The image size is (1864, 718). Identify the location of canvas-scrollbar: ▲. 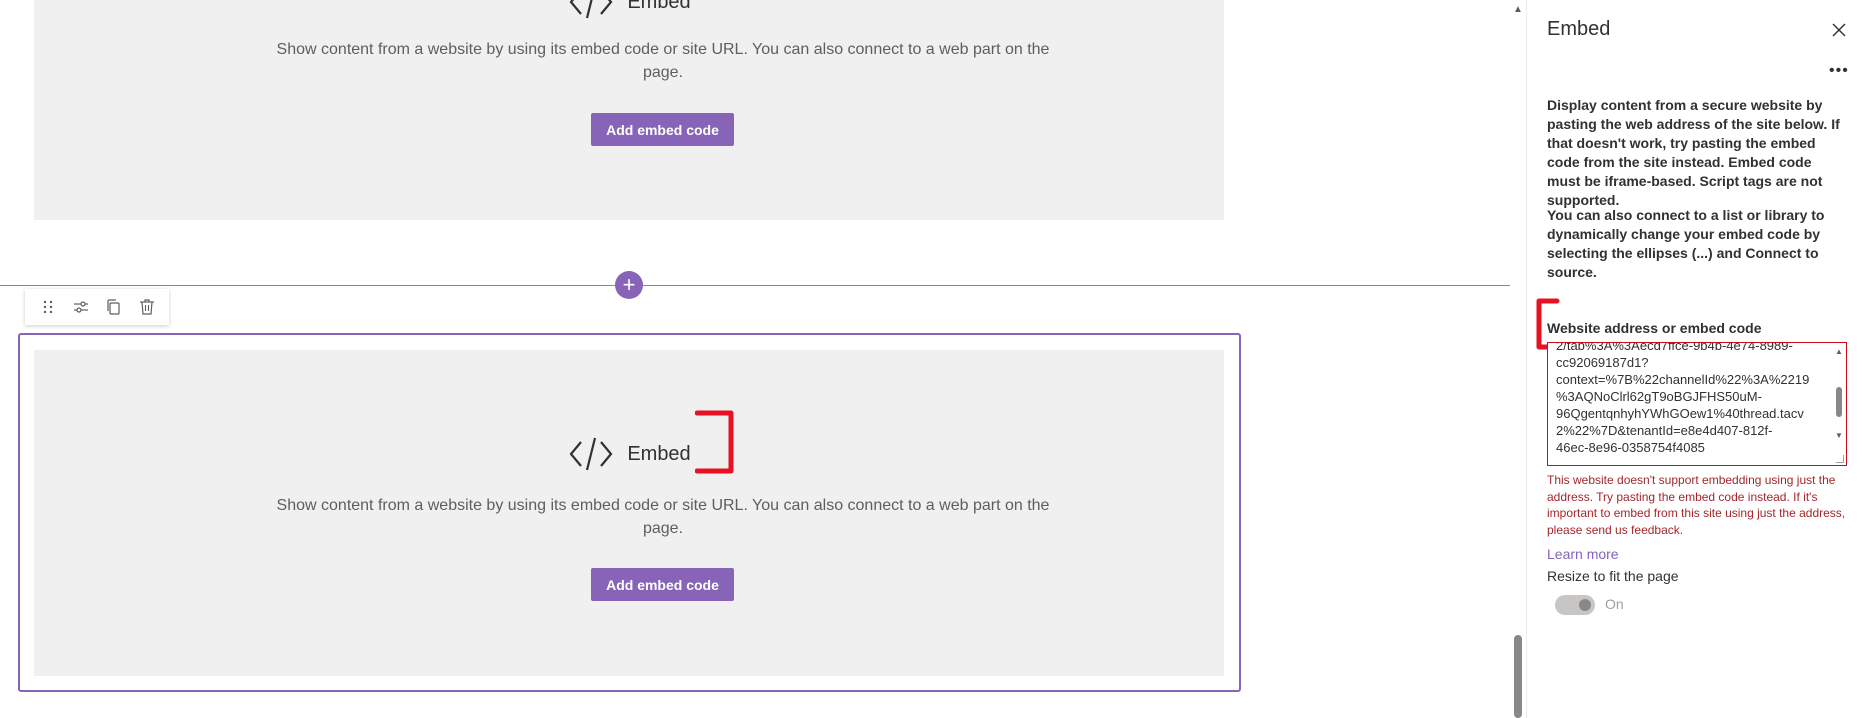
(1518, 359).